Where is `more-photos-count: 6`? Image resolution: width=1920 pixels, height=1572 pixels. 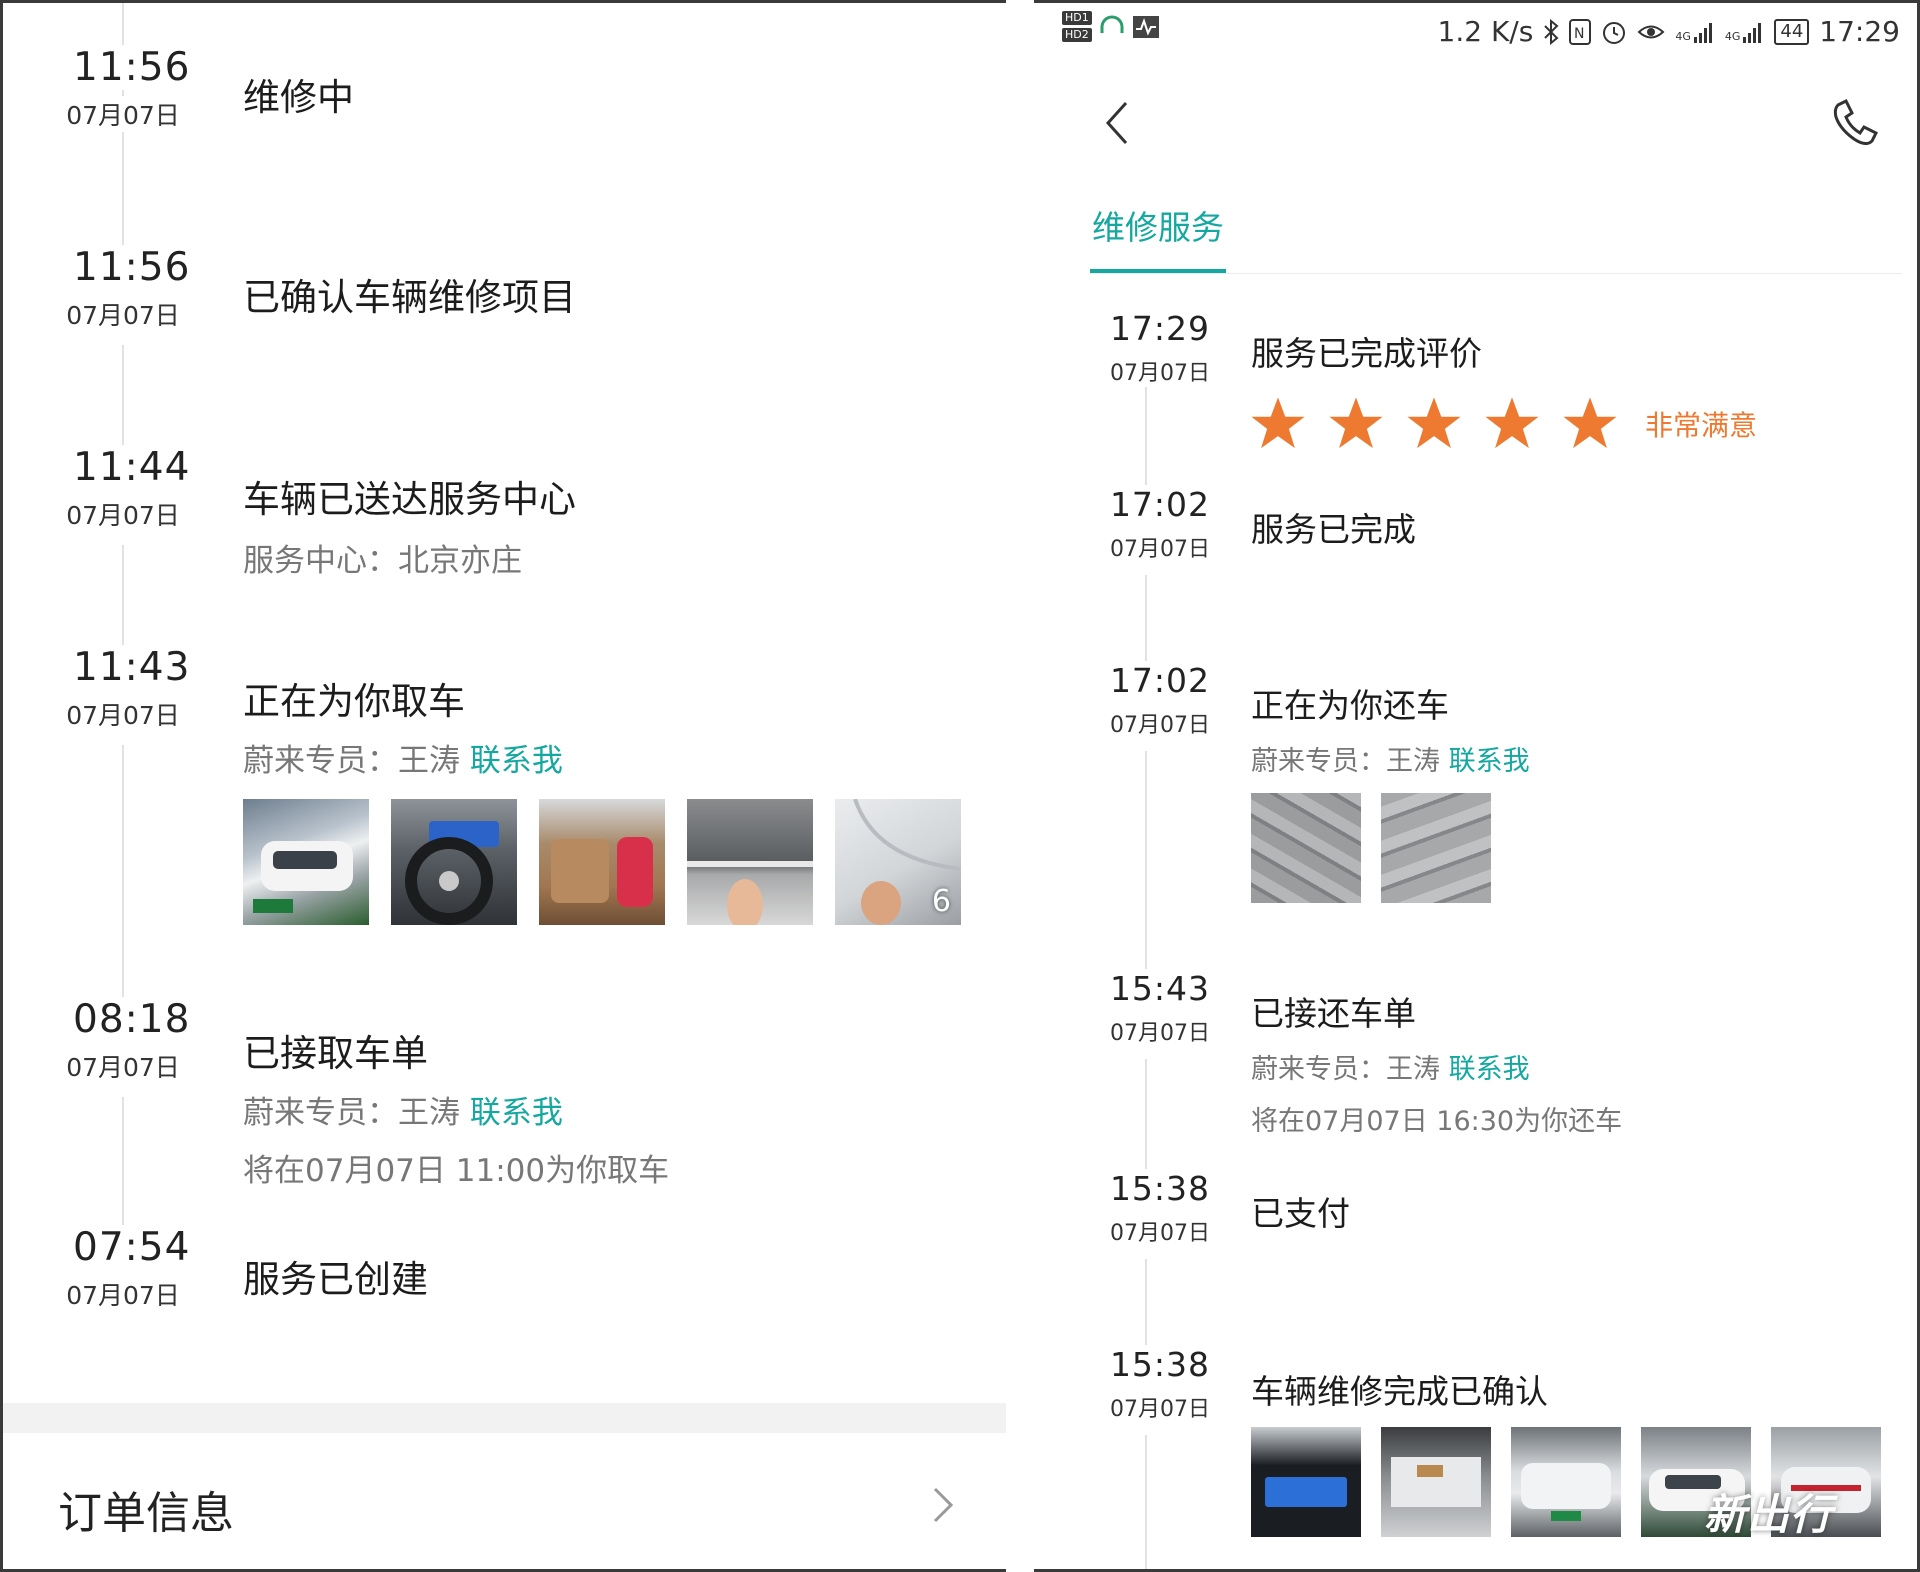
more-photos-count: 6 is located at coordinates (941, 901).